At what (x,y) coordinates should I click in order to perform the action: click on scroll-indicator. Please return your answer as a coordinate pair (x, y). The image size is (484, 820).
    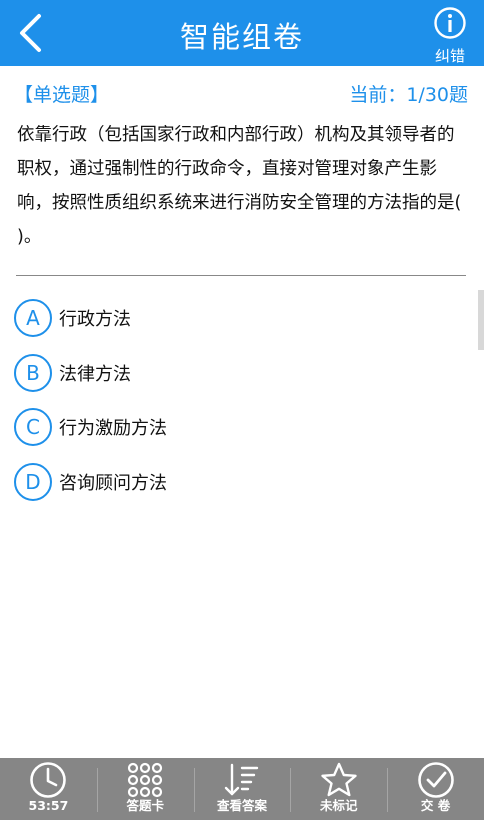
    Looking at the image, I should click on (481, 320).